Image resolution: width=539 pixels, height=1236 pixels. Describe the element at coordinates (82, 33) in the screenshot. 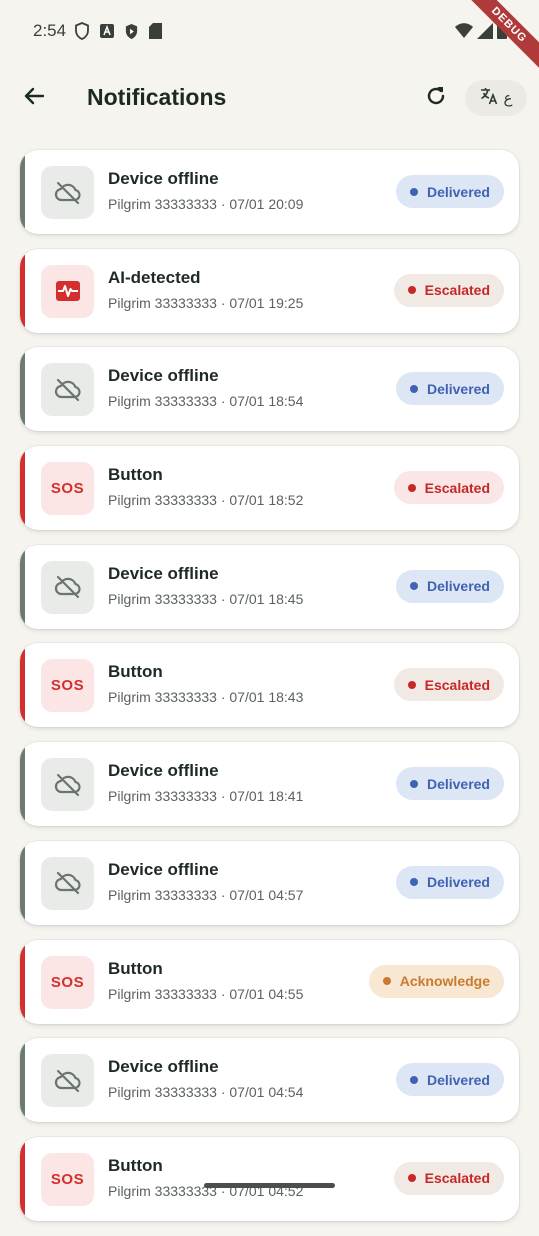

I see `shield-outline-icon` at that location.